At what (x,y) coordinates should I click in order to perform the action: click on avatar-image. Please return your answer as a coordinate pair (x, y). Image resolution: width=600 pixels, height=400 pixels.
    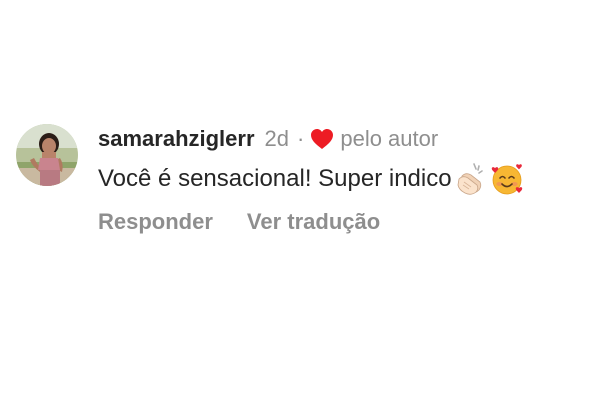
    Looking at the image, I should click on (47, 155).